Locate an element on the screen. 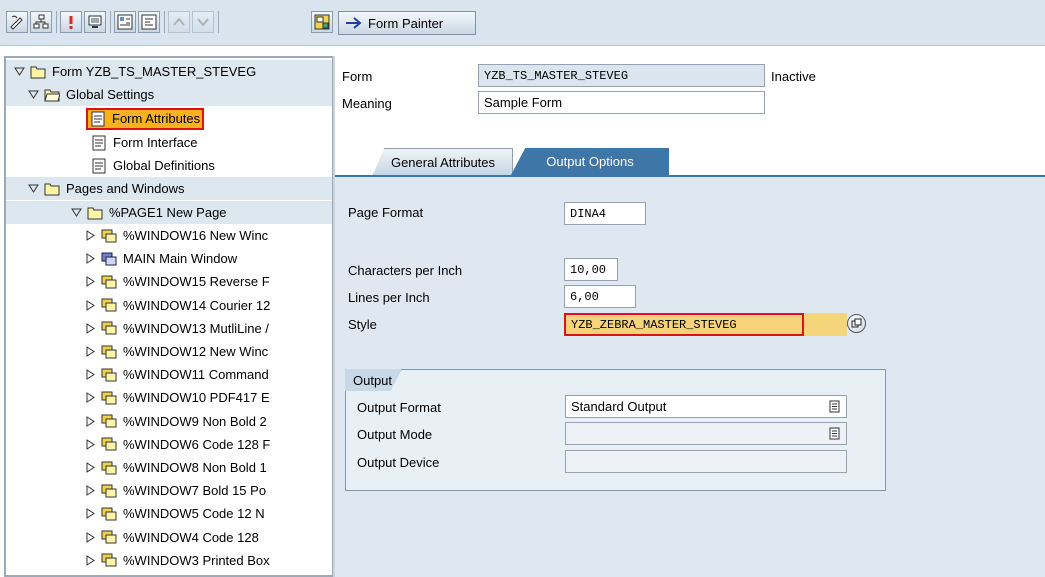 This screenshot has width=1045, height=577. move-up-icon is located at coordinates (179, 22).